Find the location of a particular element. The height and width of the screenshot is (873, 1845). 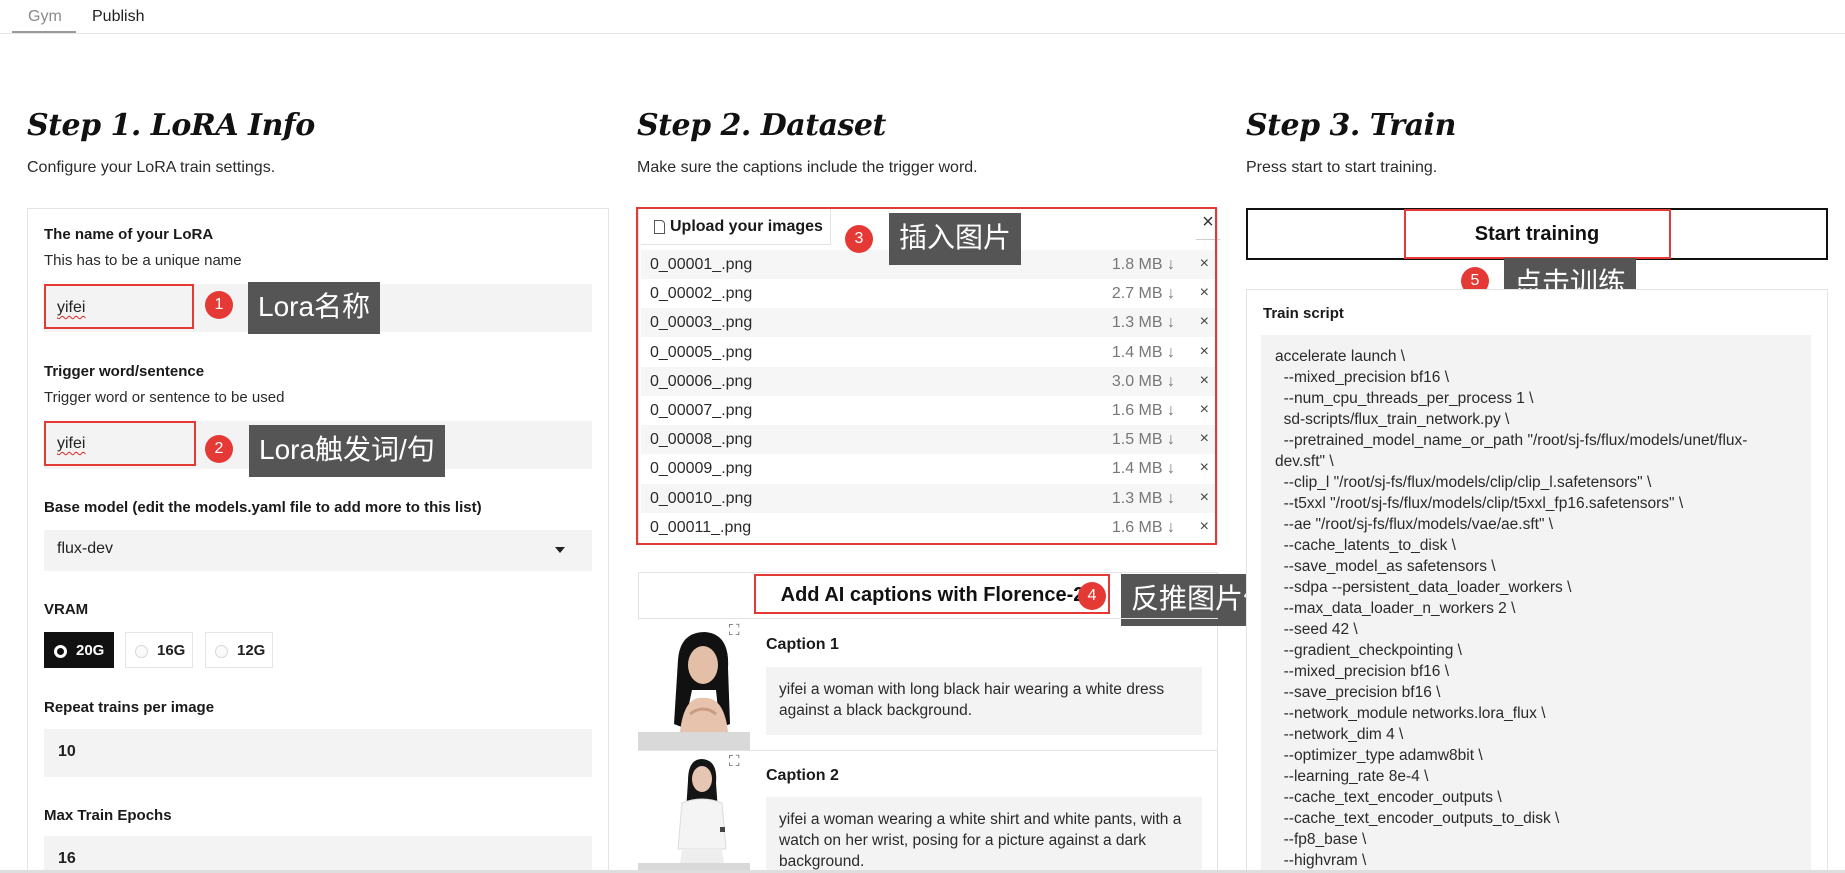

top-nav: Gym Publish is located at coordinates (922, 17).